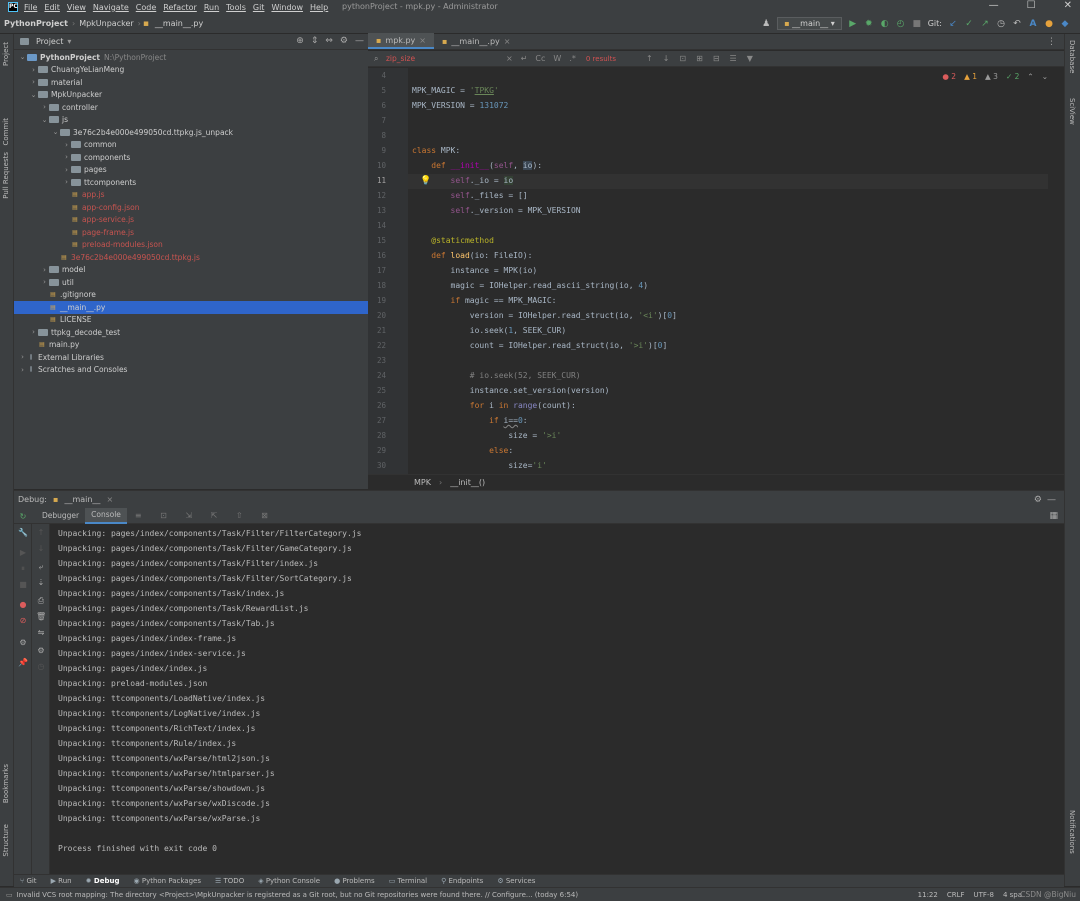  What do you see at coordinates (179, 23) in the screenshot?
I see `breadcrumb-file: __main__.py` at bounding box center [179, 23].